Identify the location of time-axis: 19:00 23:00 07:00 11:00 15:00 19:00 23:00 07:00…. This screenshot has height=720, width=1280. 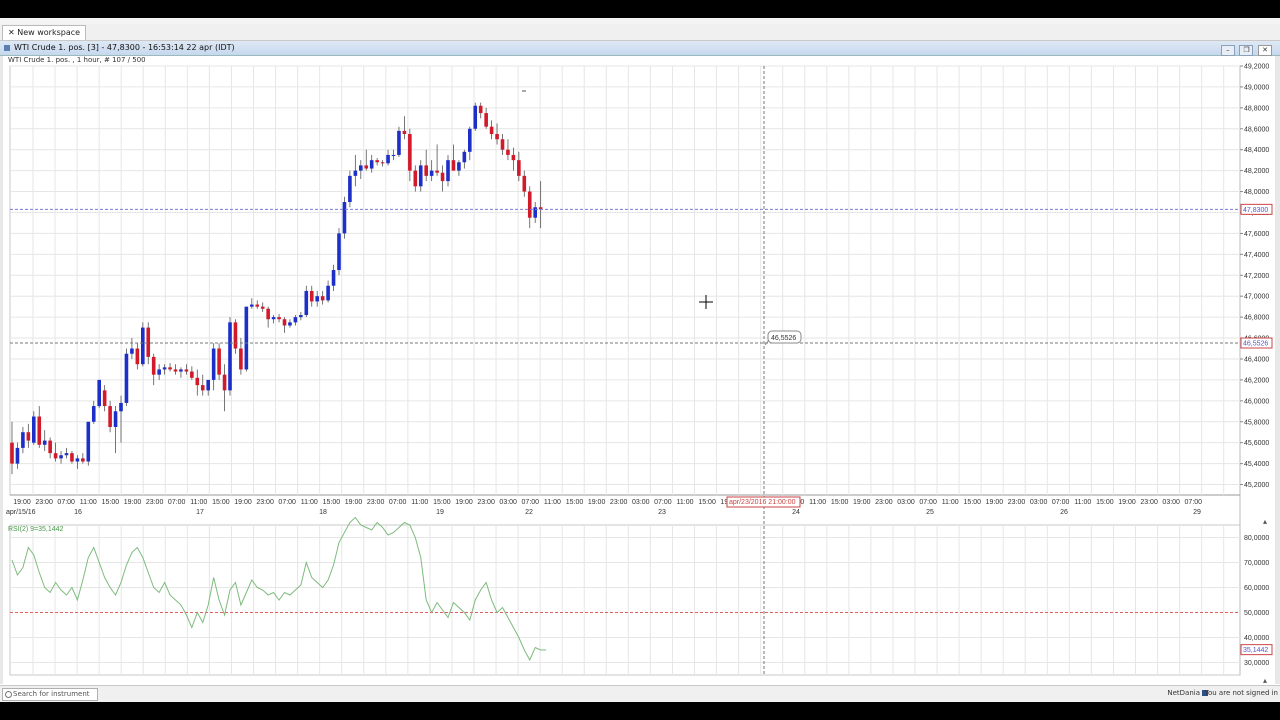
(604, 507).